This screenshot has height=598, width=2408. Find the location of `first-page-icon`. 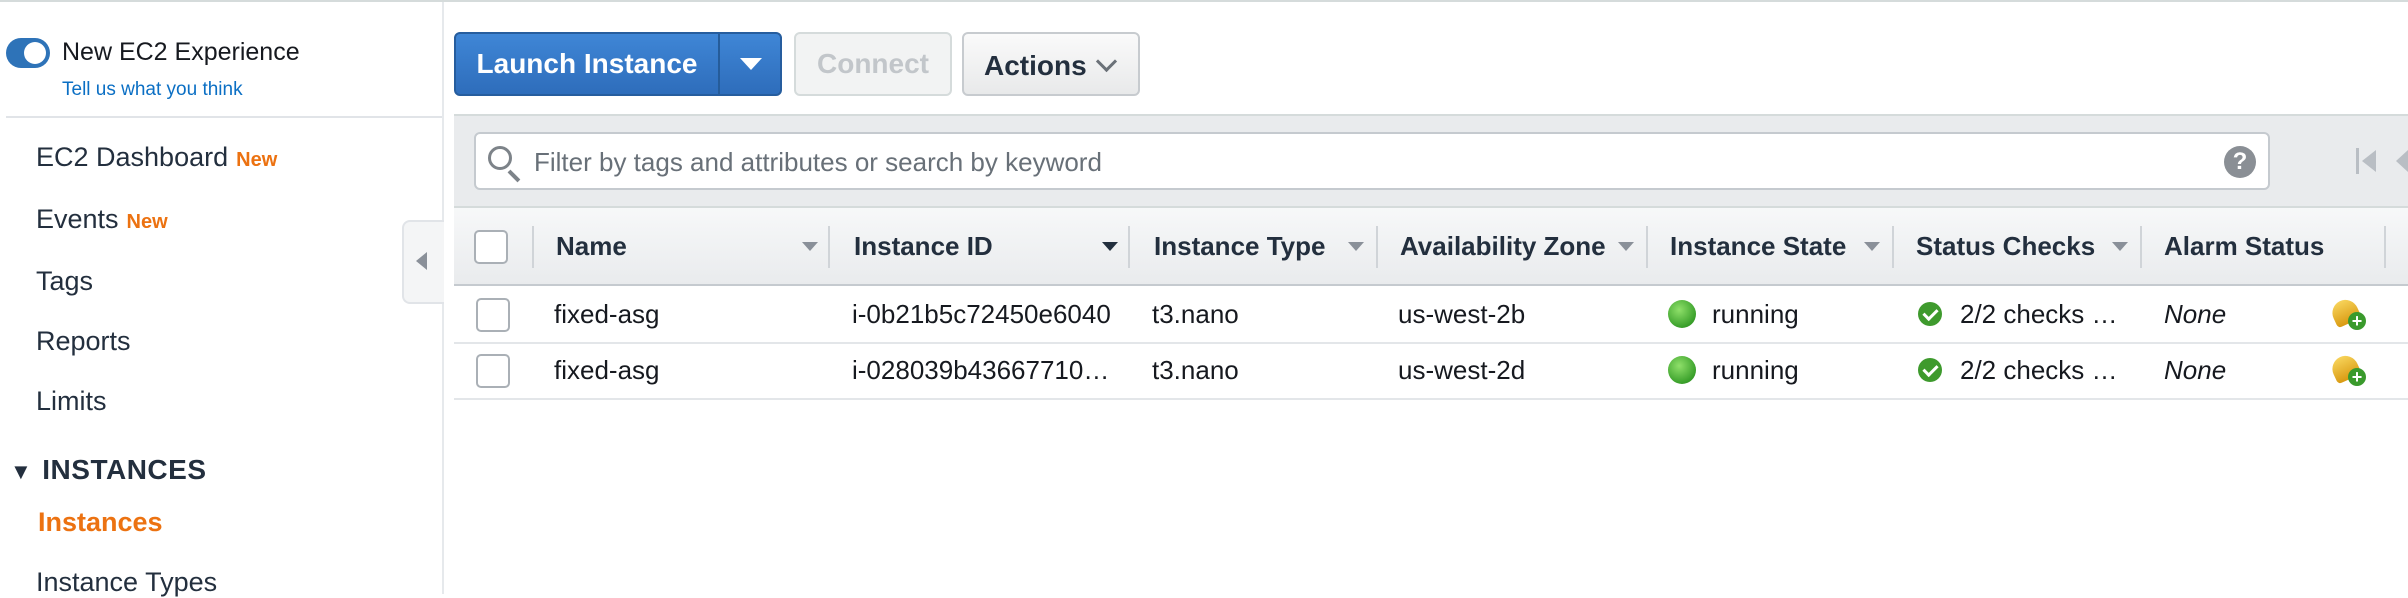

first-page-icon is located at coordinates (2357, 161).